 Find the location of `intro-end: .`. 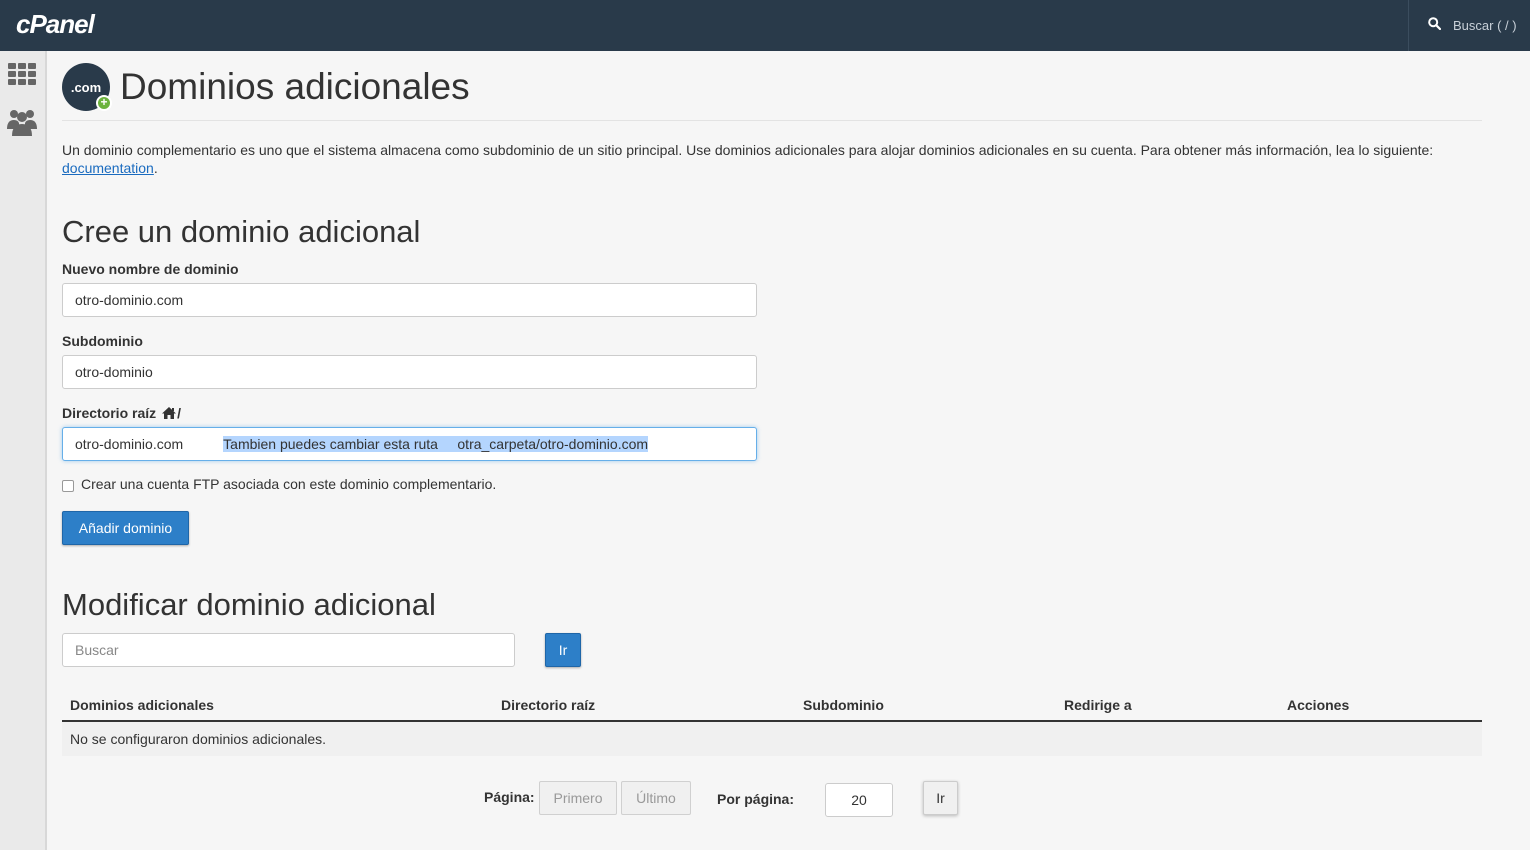

intro-end: . is located at coordinates (155, 168).